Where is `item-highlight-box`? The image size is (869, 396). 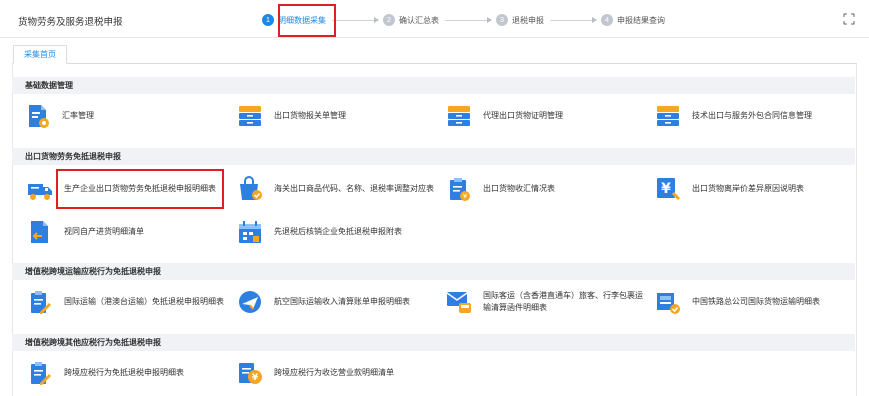 item-highlight-box is located at coordinates (140, 189).